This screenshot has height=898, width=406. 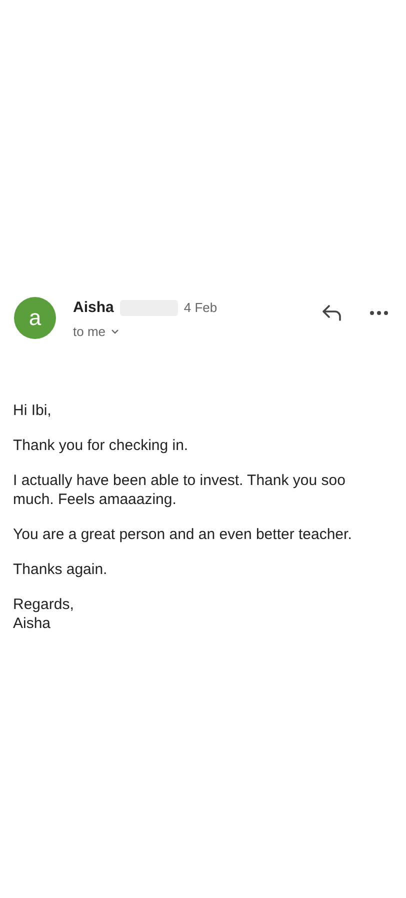 What do you see at coordinates (332, 313) in the screenshot?
I see `reply-icon` at bounding box center [332, 313].